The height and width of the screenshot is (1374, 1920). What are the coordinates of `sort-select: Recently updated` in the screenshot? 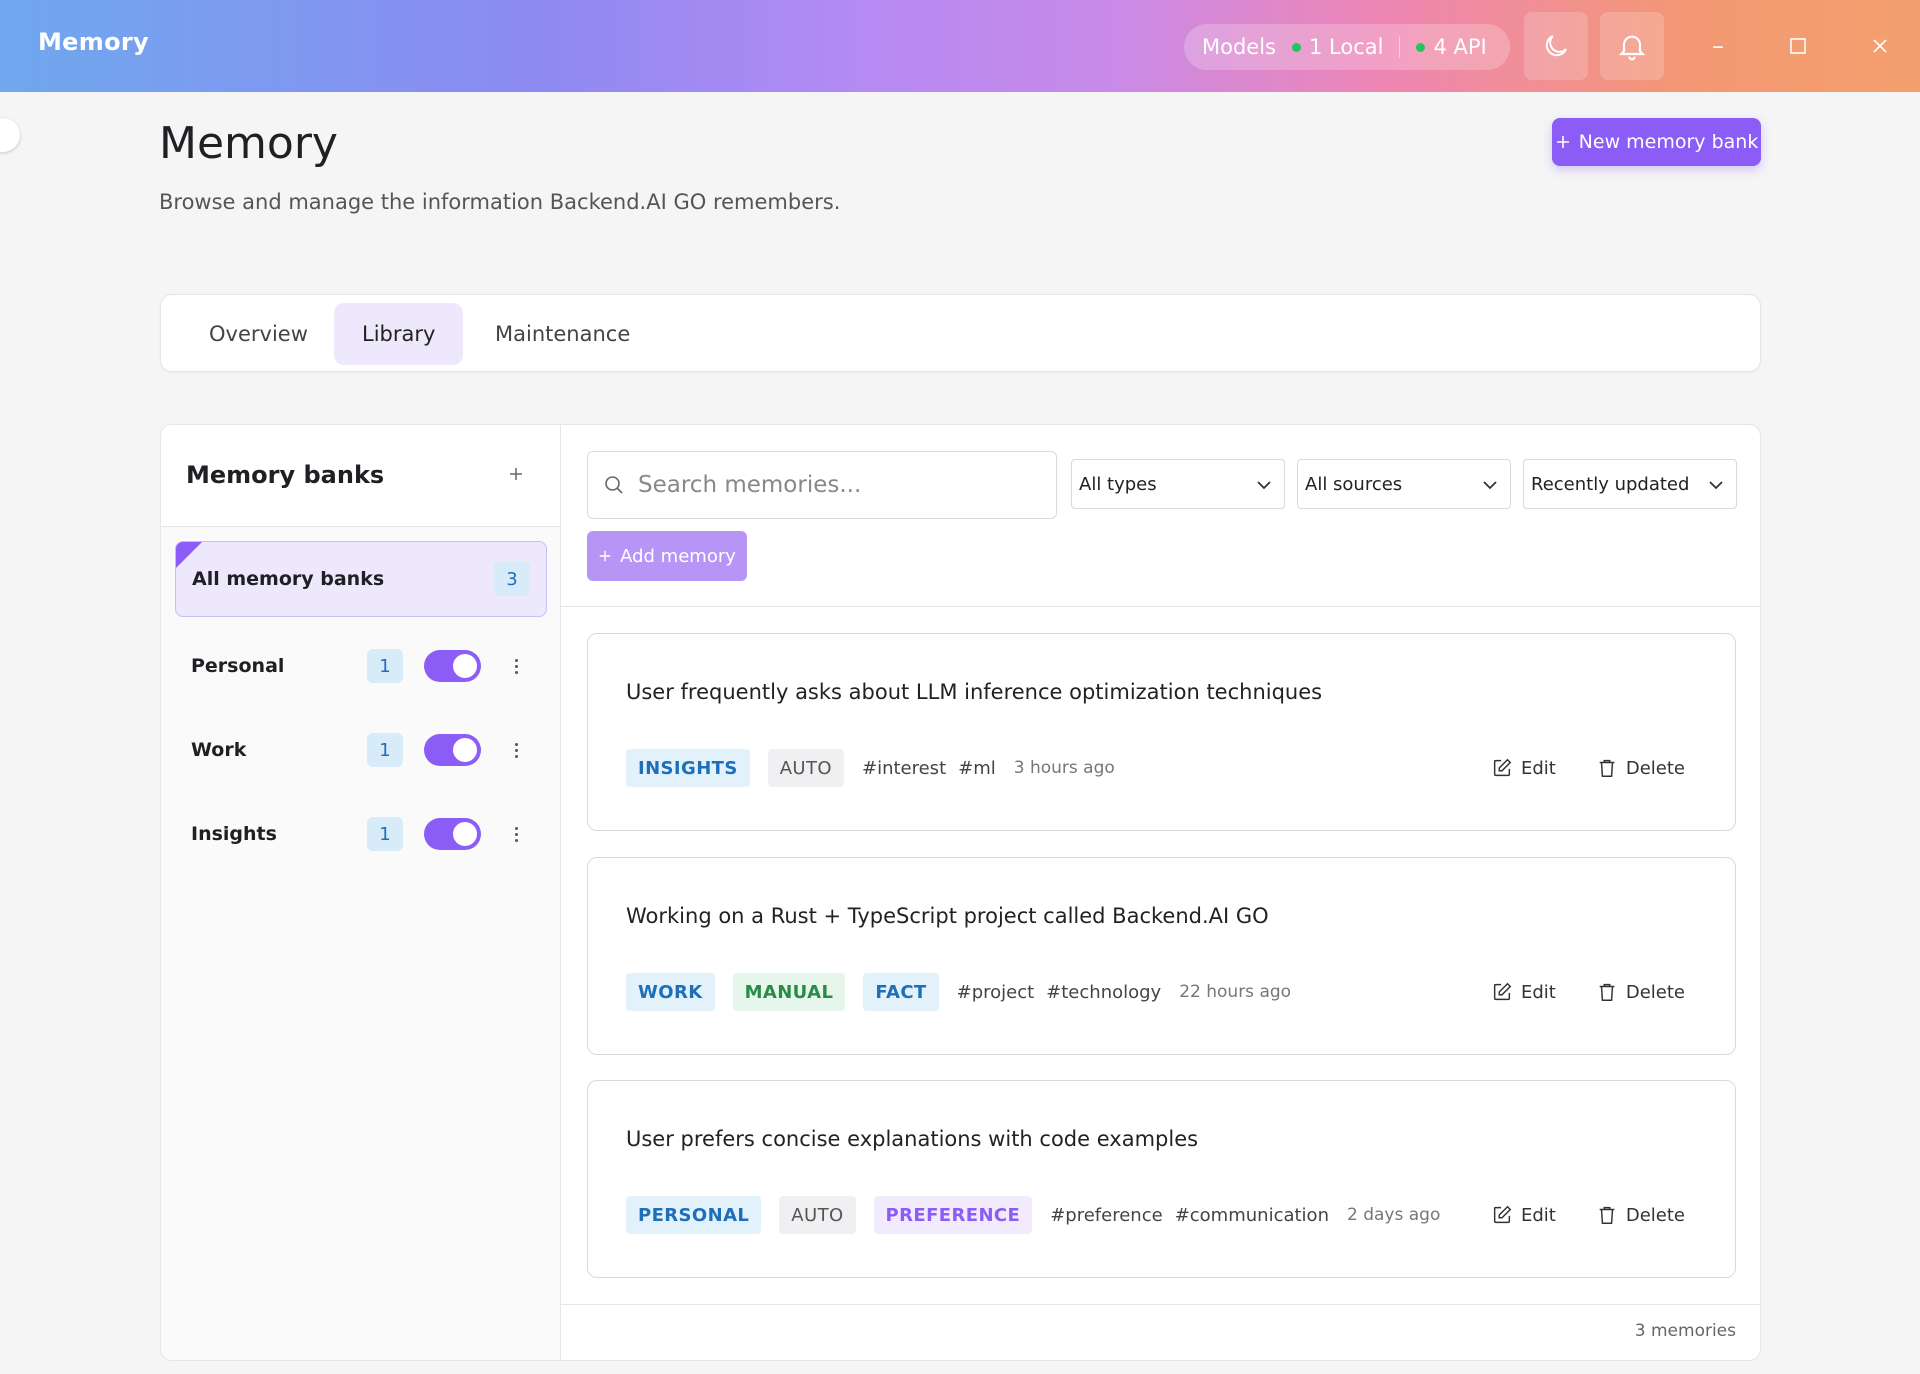 It's located at (1630, 484).